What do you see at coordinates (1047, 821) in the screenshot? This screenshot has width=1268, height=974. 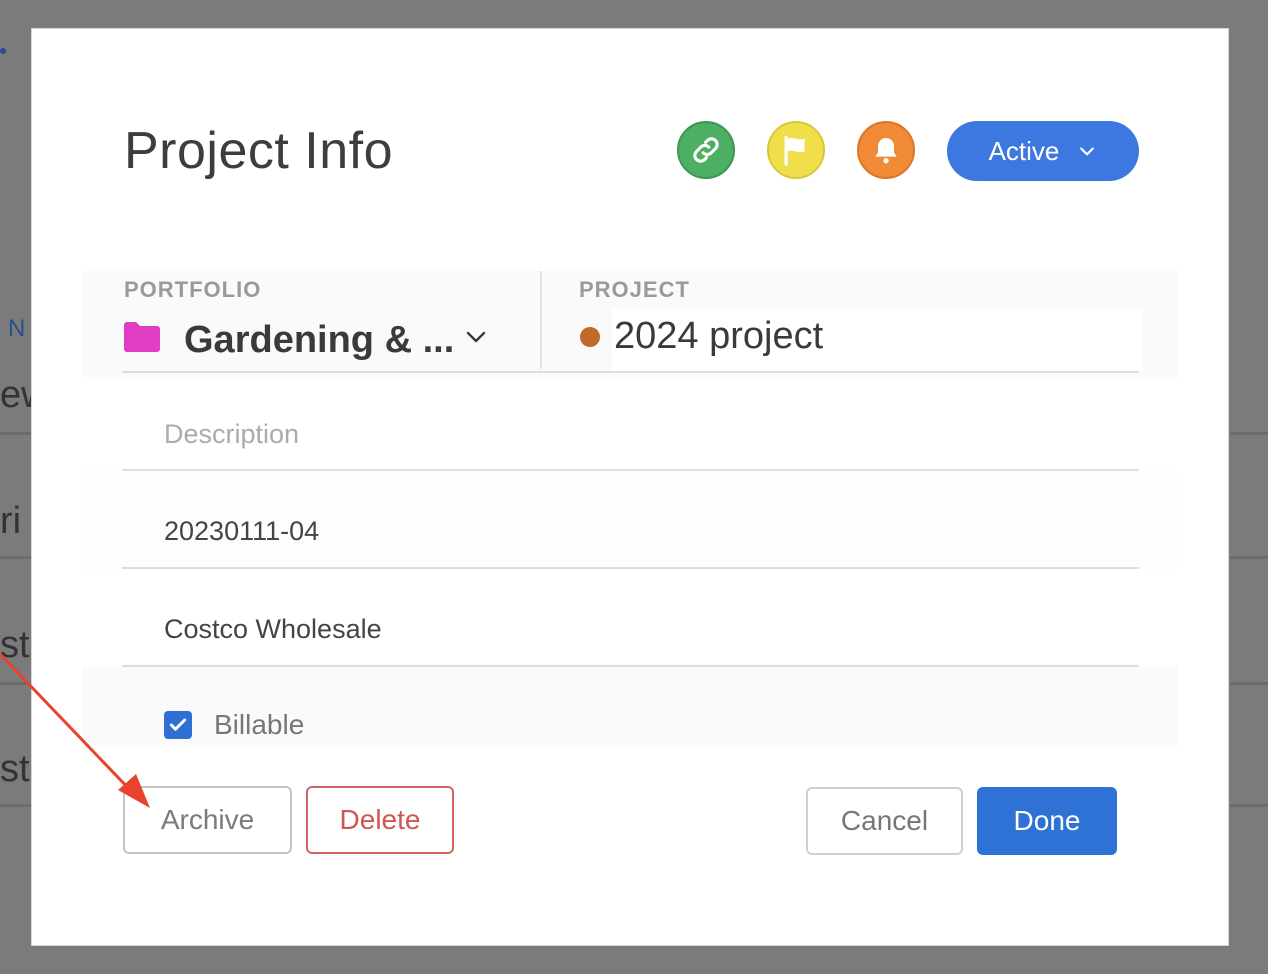 I see `done-button: Done` at bounding box center [1047, 821].